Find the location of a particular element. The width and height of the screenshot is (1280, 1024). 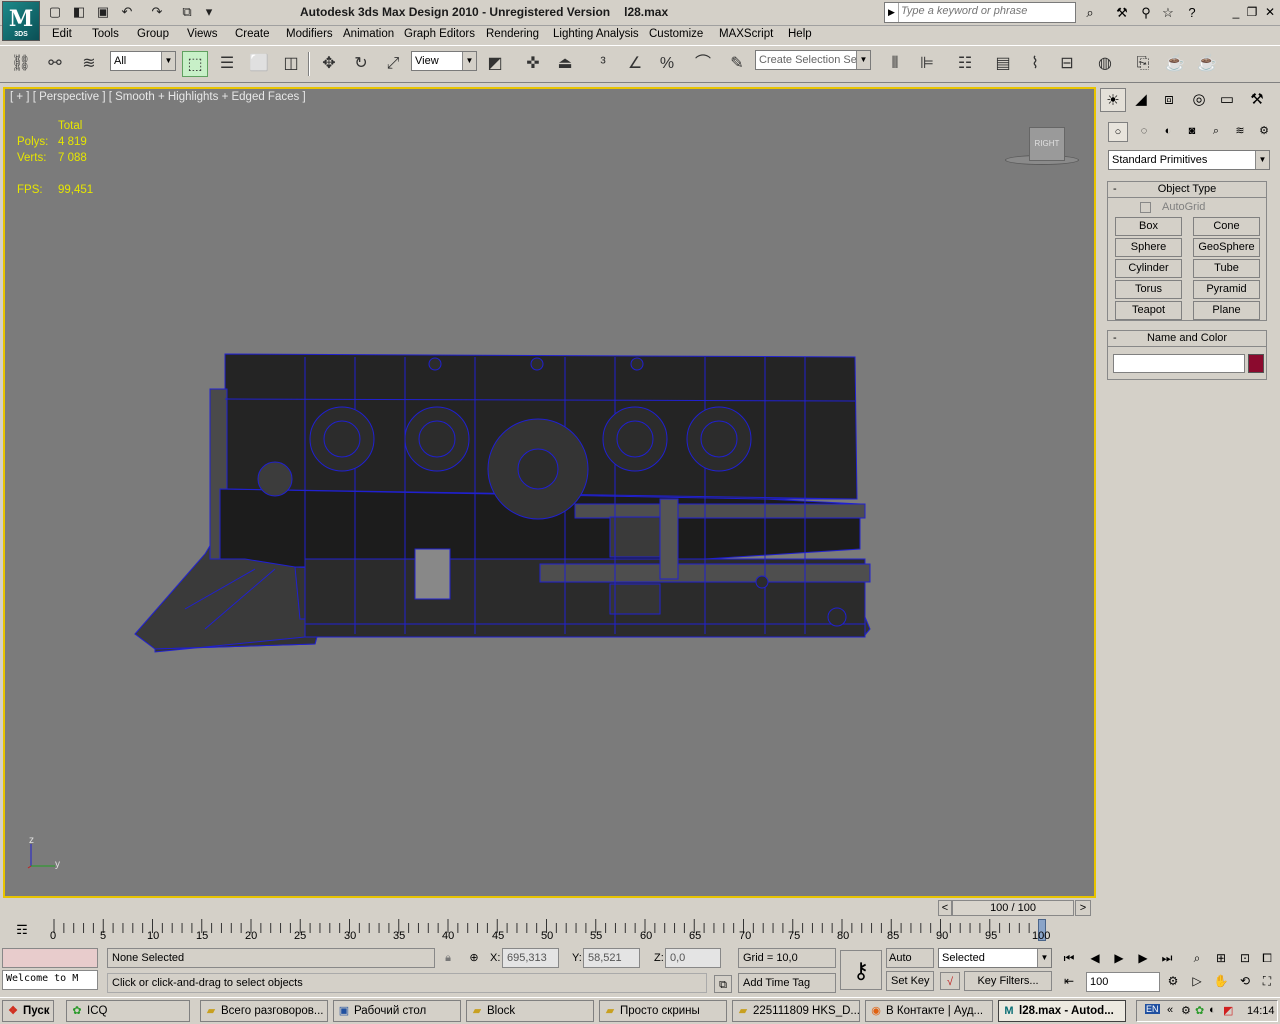

menu-tools: Tools is located at coordinates (105, 34).